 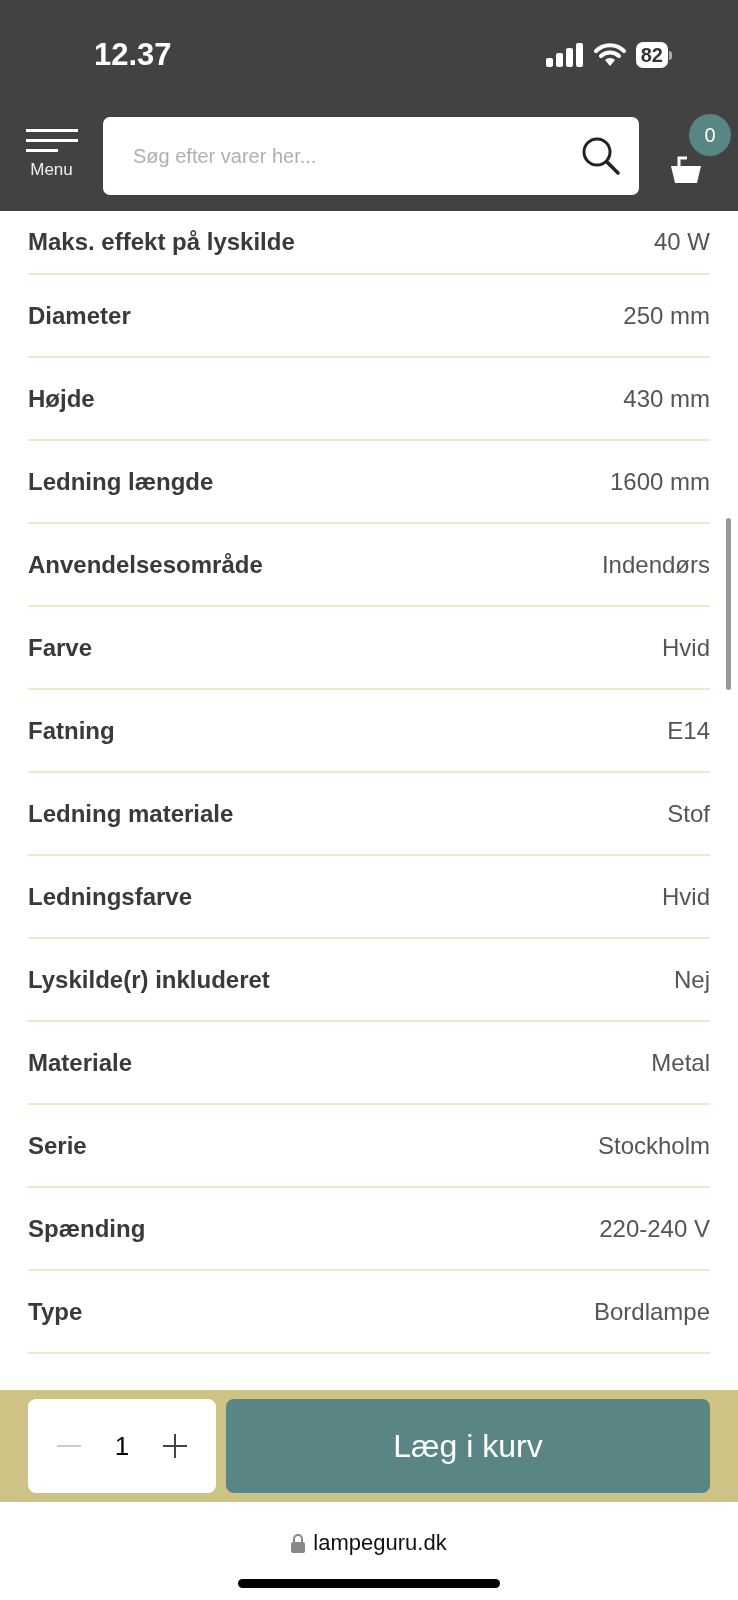 What do you see at coordinates (298, 1542) in the screenshot?
I see `lock-icon` at bounding box center [298, 1542].